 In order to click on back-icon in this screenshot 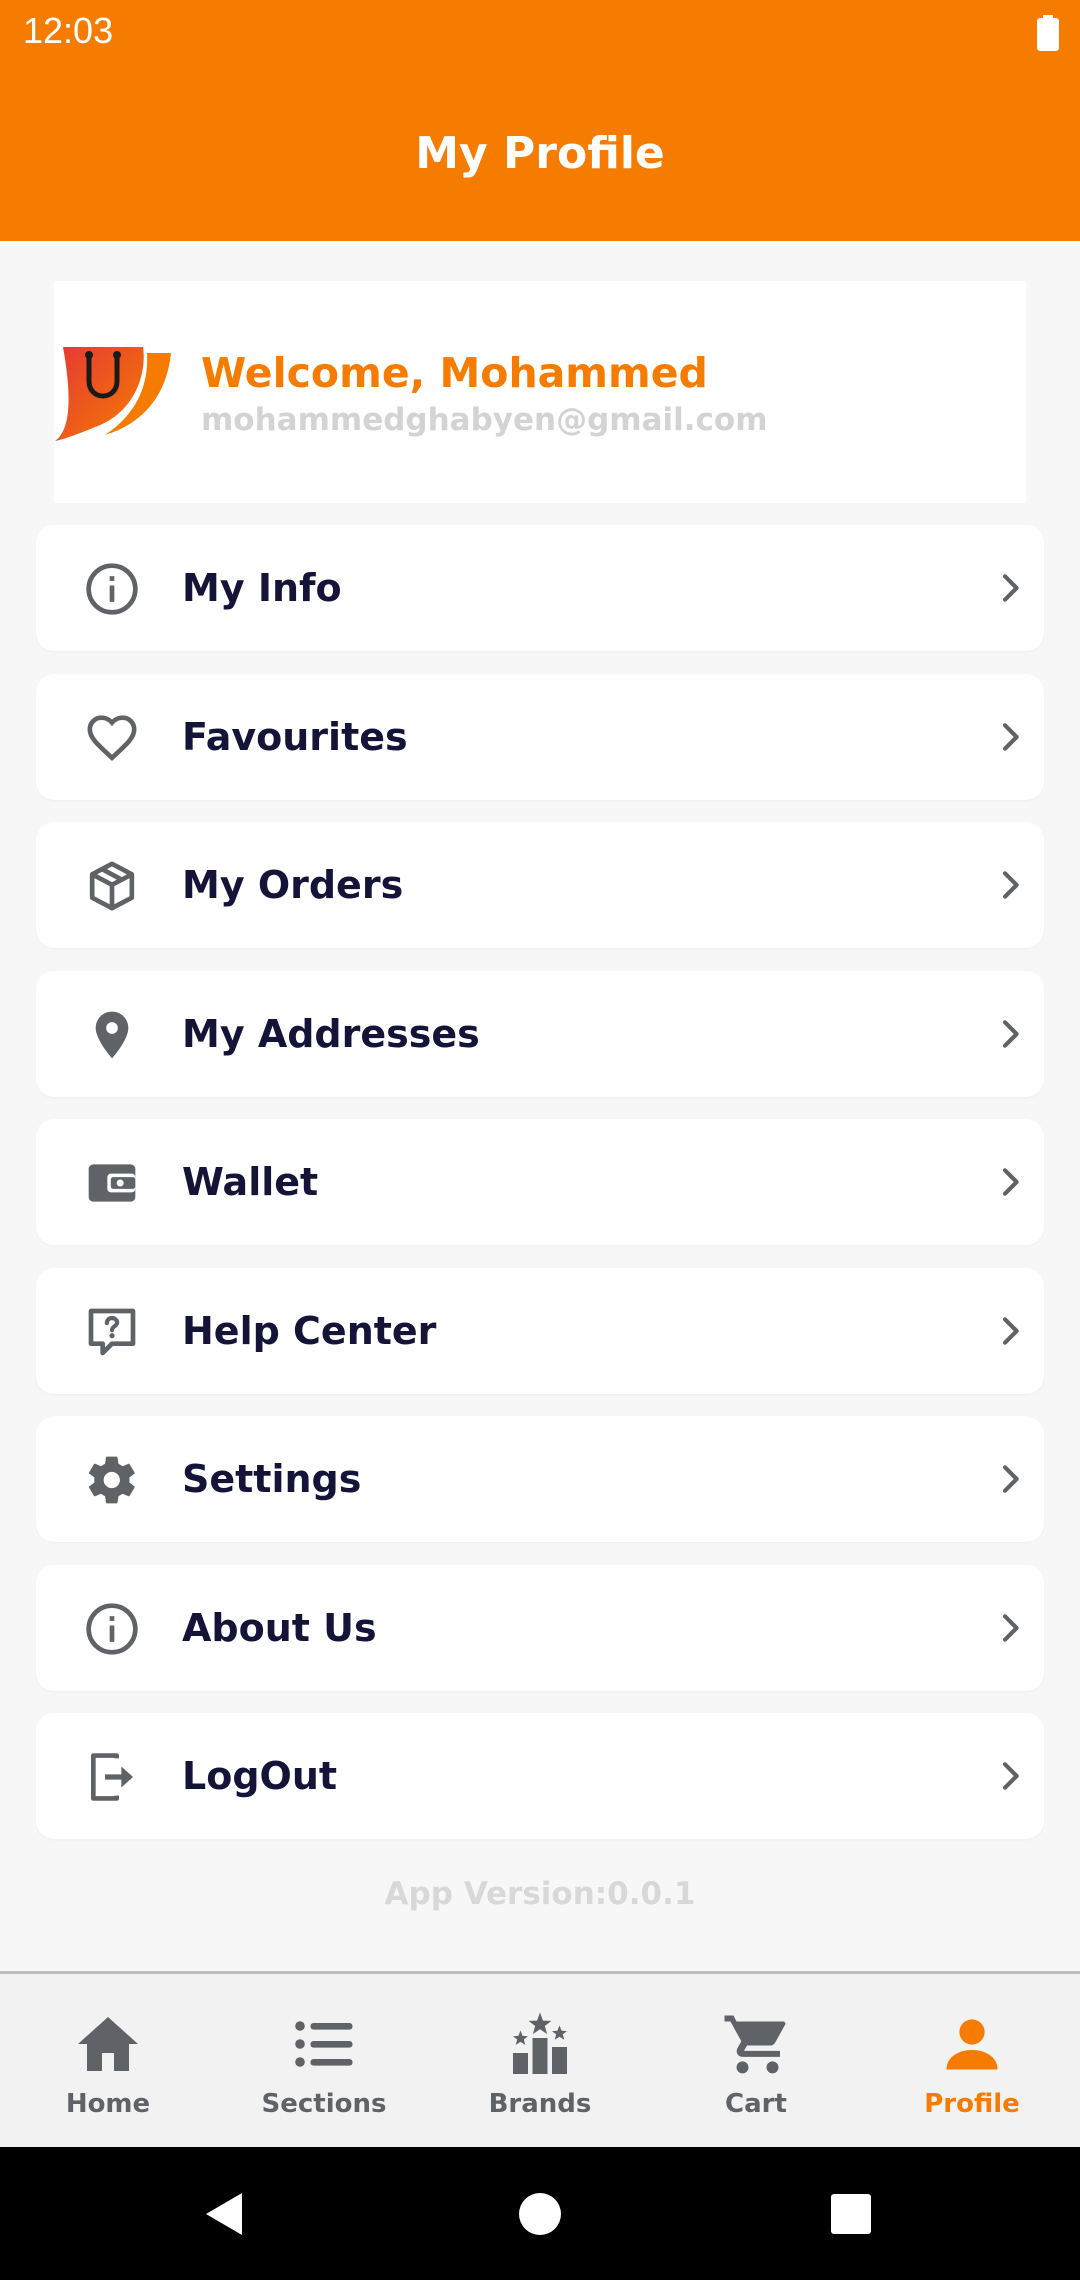, I will do `click(225, 2214)`.